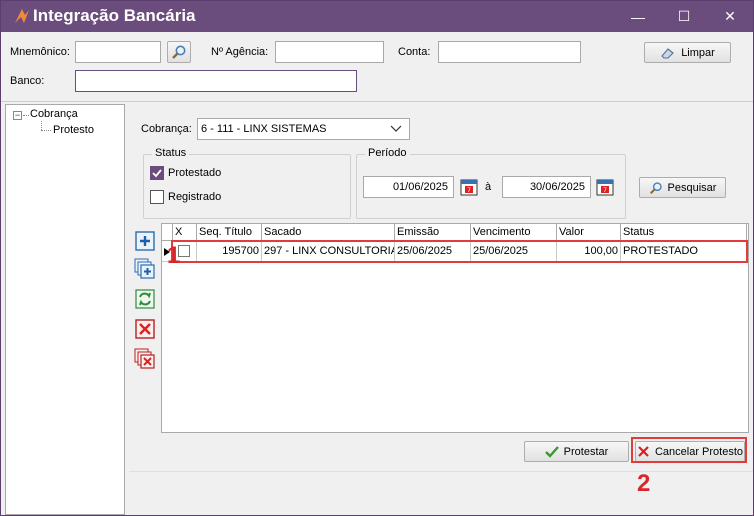 The height and width of the screenshot is (516, 754). Describe the element at coordinates (157, 197) in the screenshot. I see `registrado-checkbox` at that location.